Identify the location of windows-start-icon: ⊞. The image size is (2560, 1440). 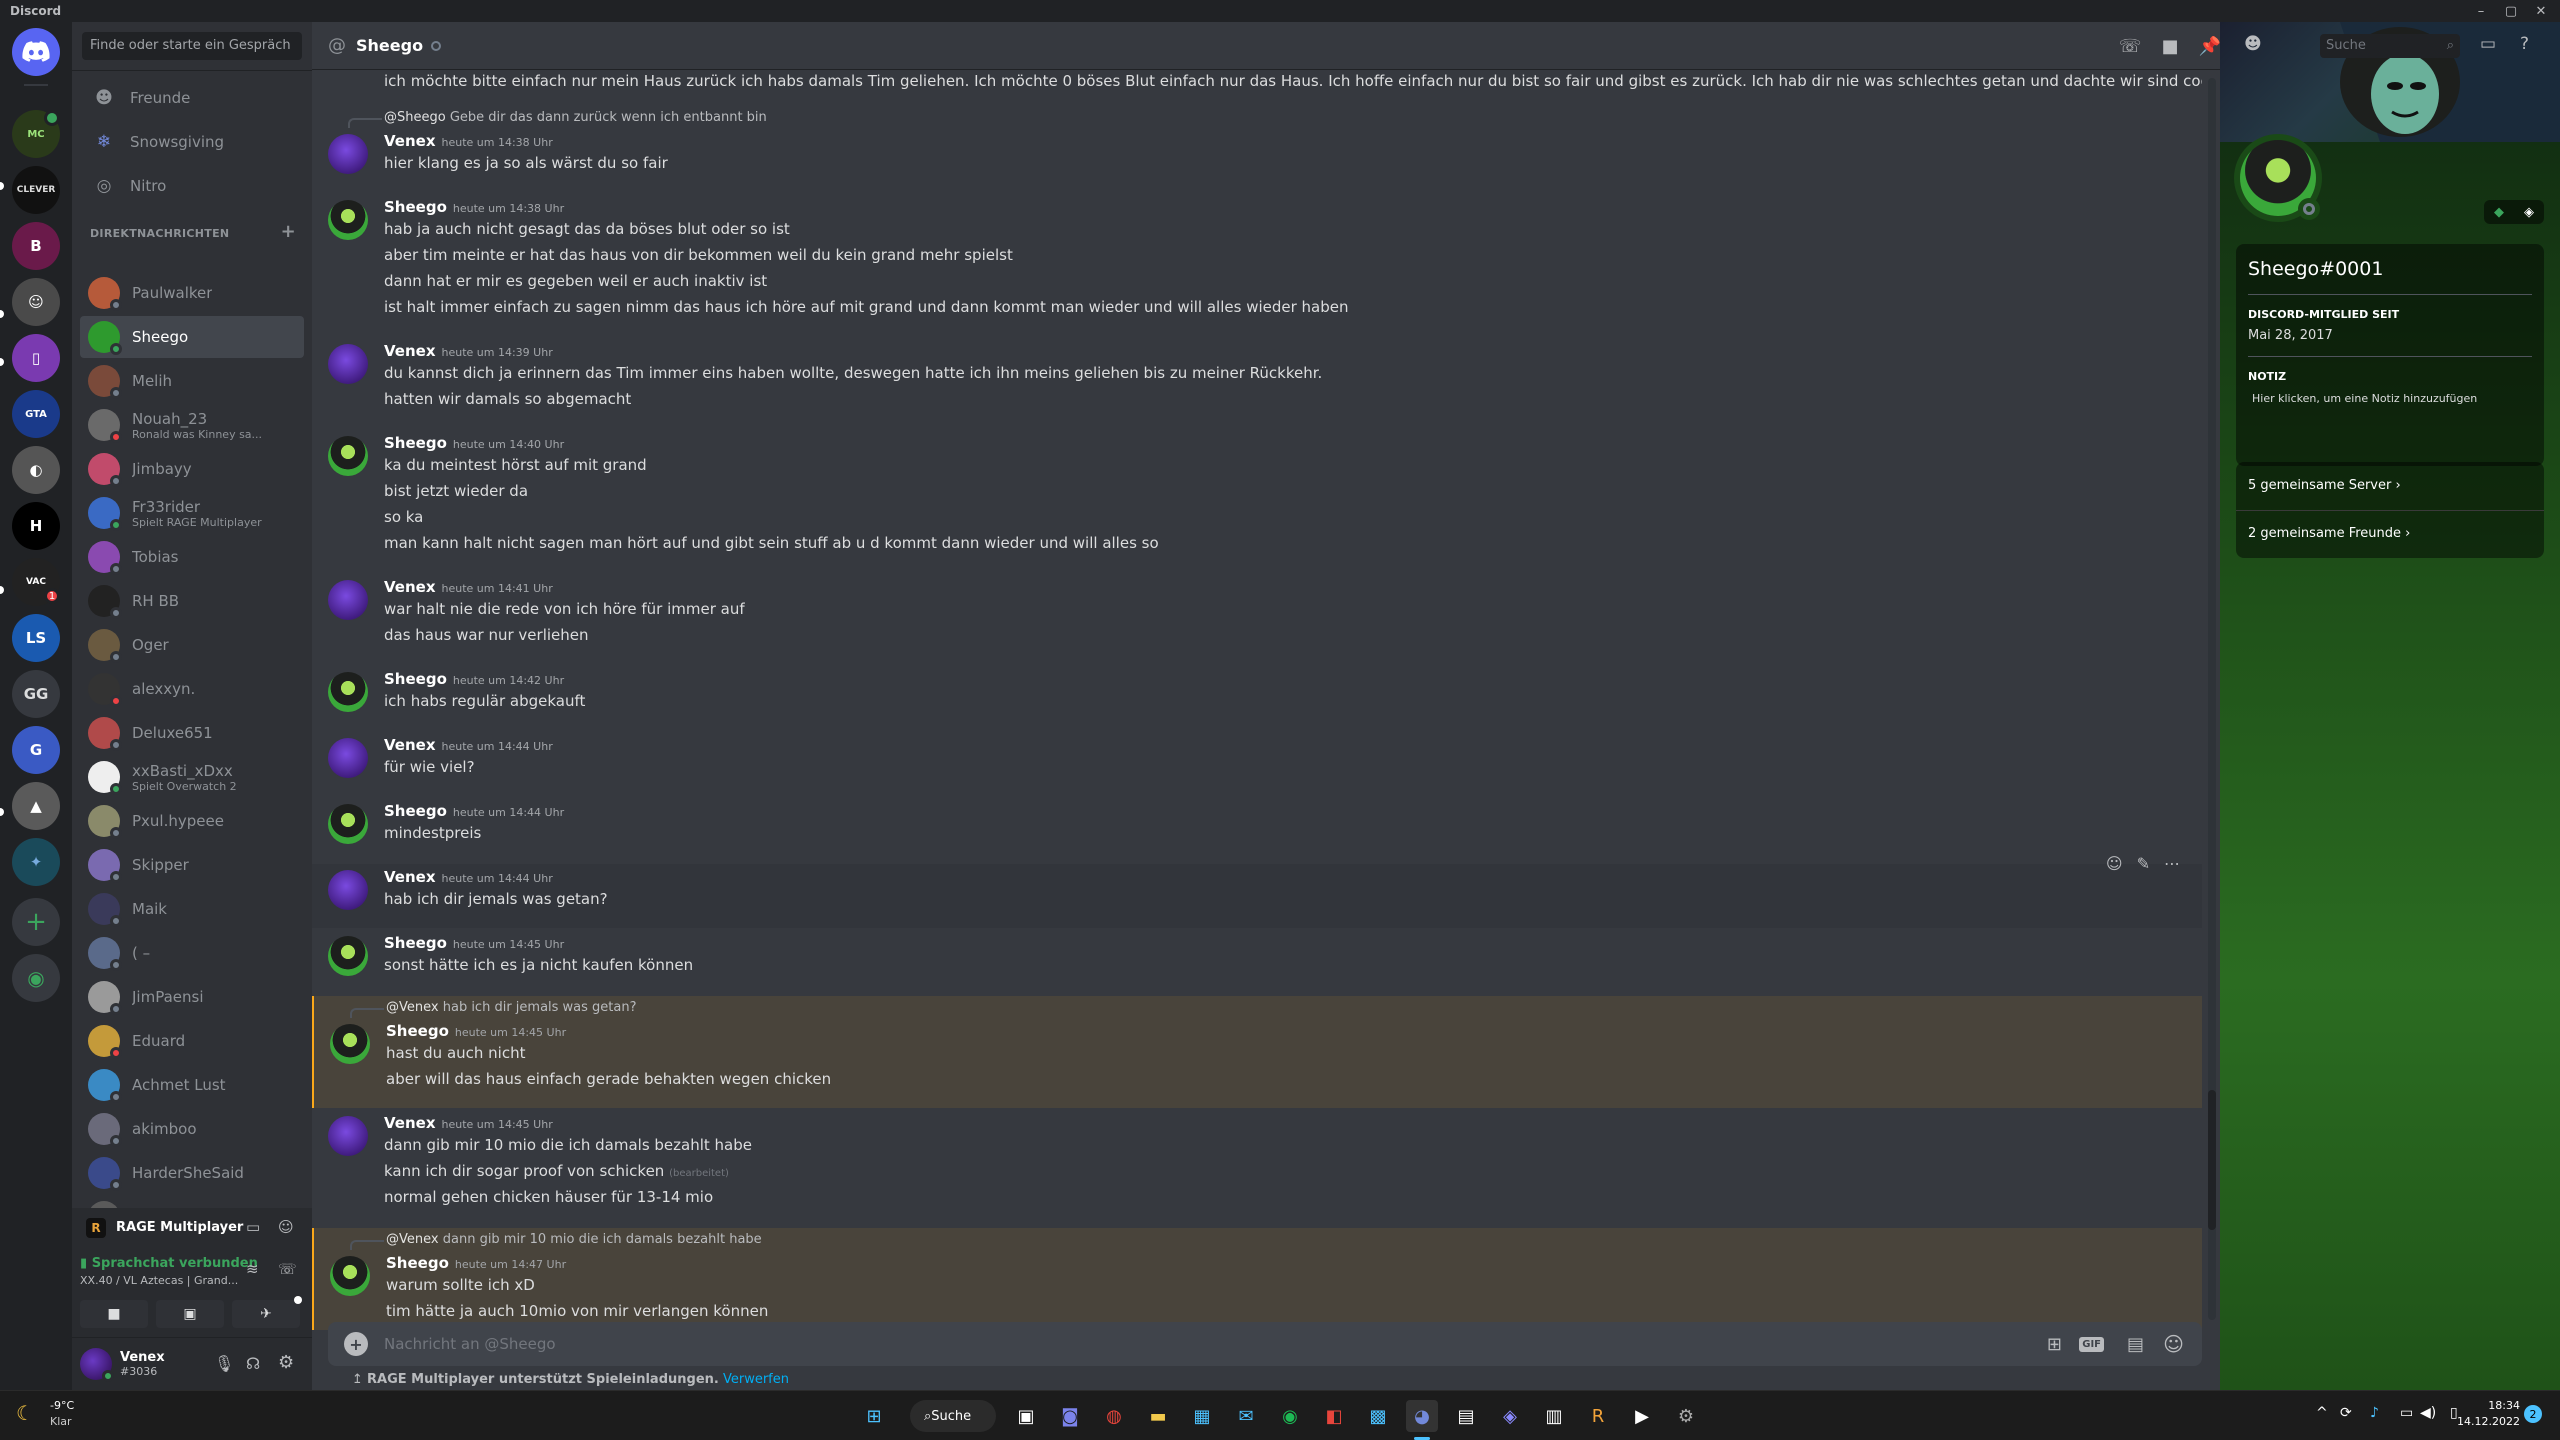
(874, 1416).